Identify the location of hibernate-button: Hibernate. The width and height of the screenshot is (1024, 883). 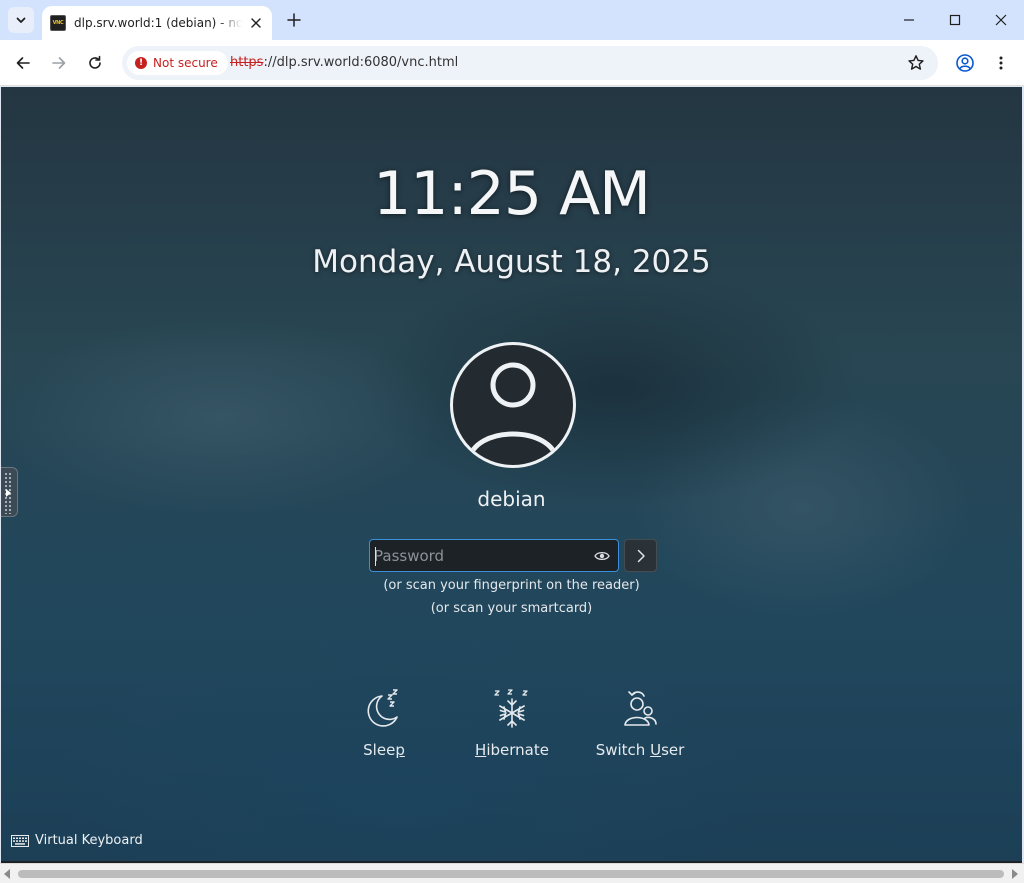
(512, 723).